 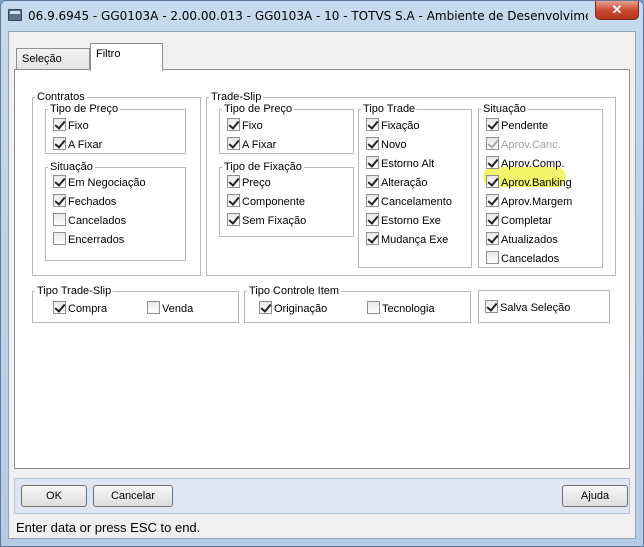 I want to click on checkbox-venda: Venda, so click(x=170, y=309).